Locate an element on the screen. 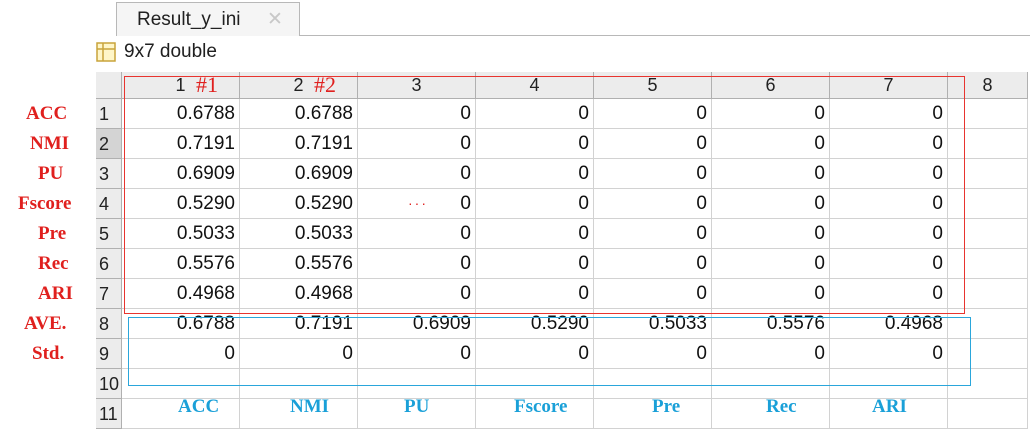 This screenshot has height=437, width=1030. ellipsis-mark: ··· is located at coordinates (418, 203).